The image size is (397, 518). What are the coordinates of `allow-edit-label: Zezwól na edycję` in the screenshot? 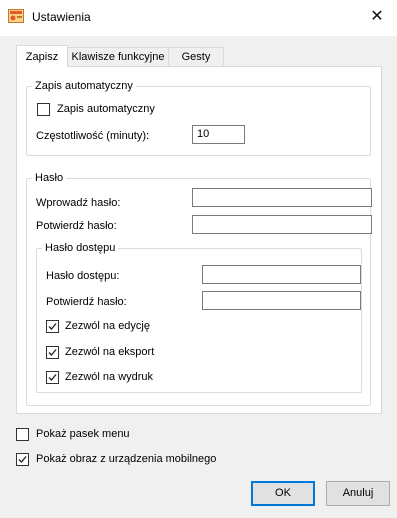 It's located at (107, 326).